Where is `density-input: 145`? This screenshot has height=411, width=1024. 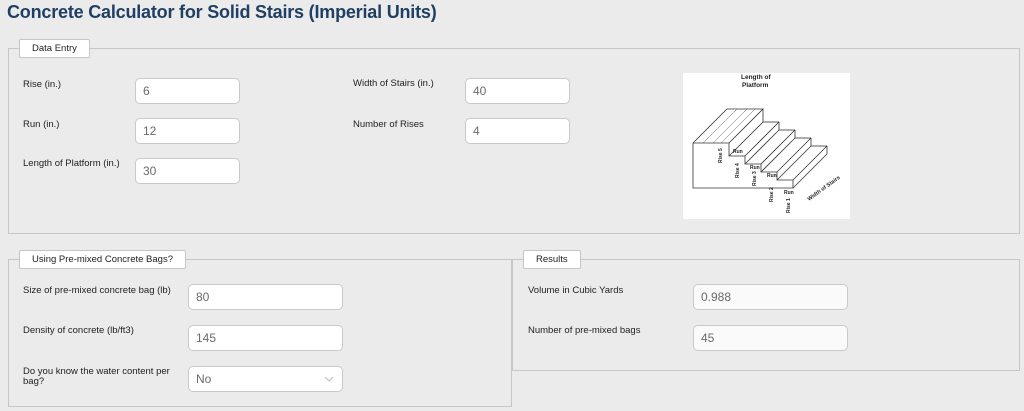
density-input: 145 is located at coordinates (265, 338).